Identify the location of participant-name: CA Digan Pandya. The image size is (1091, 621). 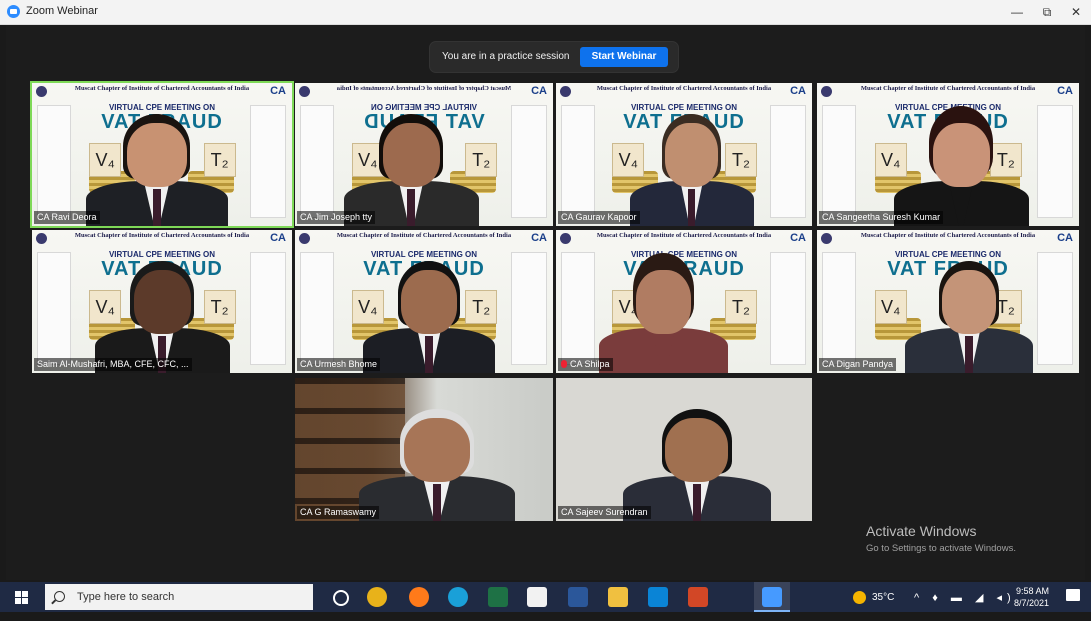
(858, 364).